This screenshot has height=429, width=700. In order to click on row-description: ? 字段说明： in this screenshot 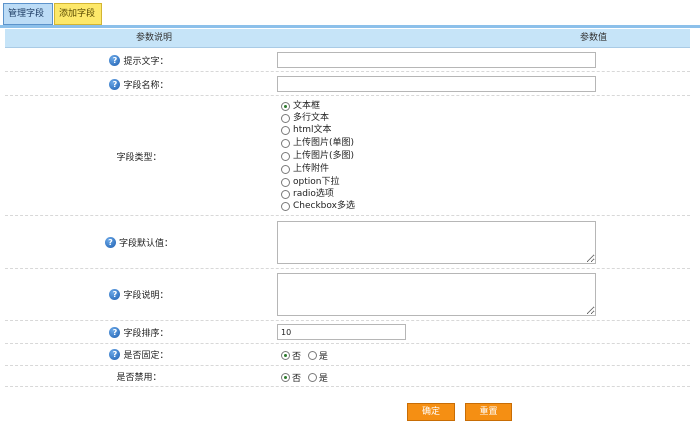, I will do `click(347, 295)`.